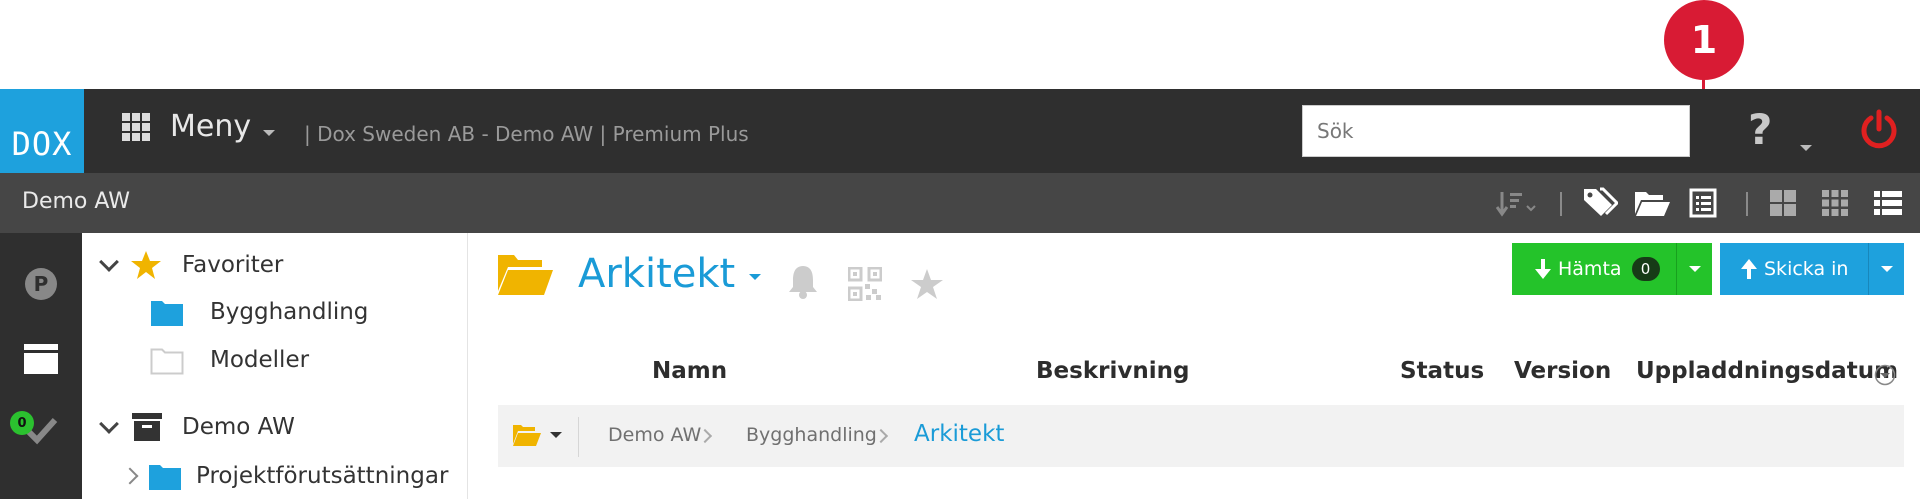  Describe the element at coordinates (1442, 371) in the screenshot. I see `column-header-status: Status` at that location.